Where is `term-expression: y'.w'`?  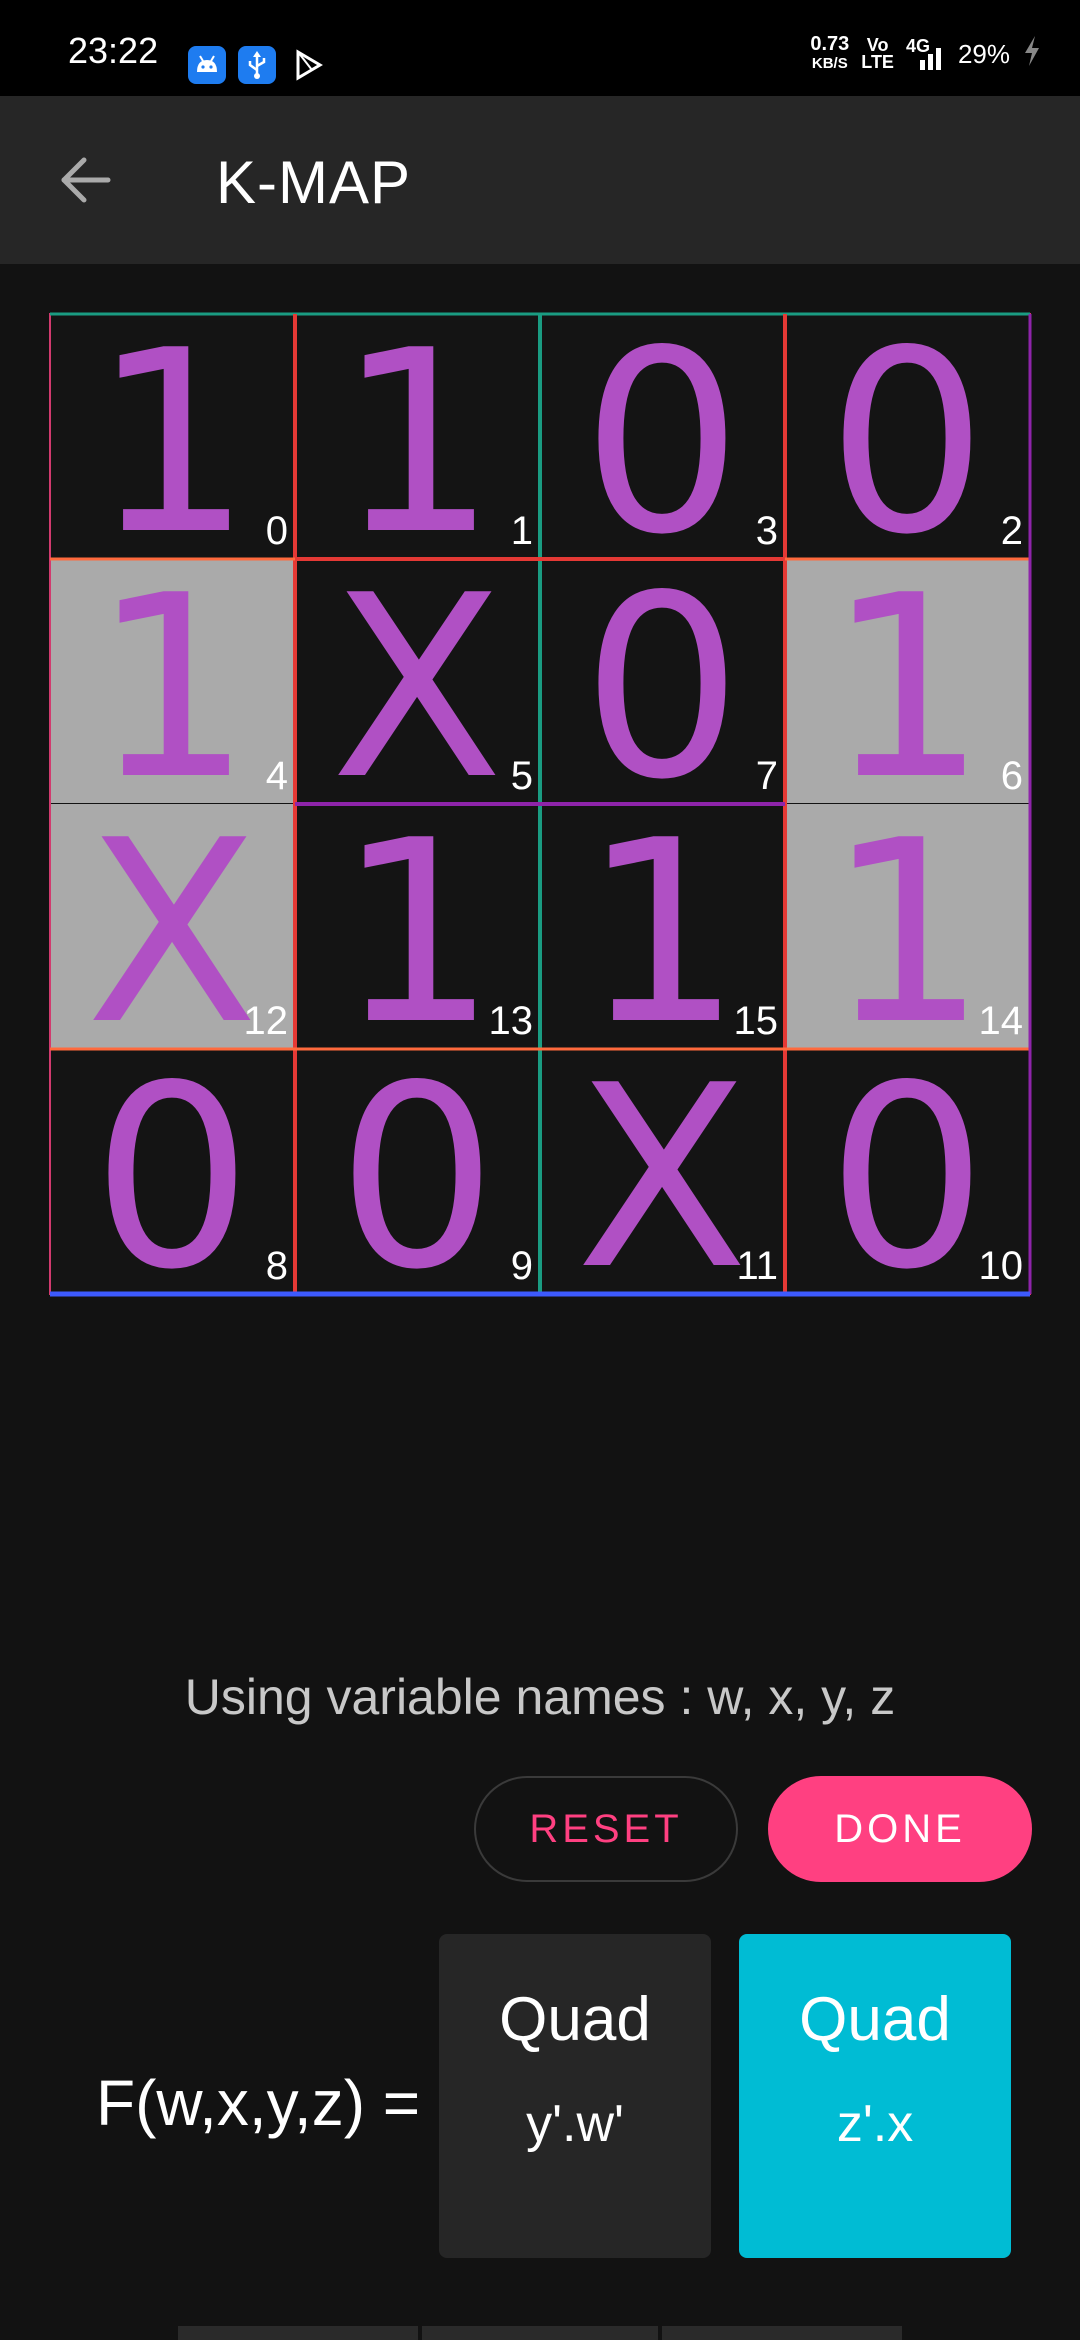 term-expression: y'.w' is located at coordinates (575, 2124).